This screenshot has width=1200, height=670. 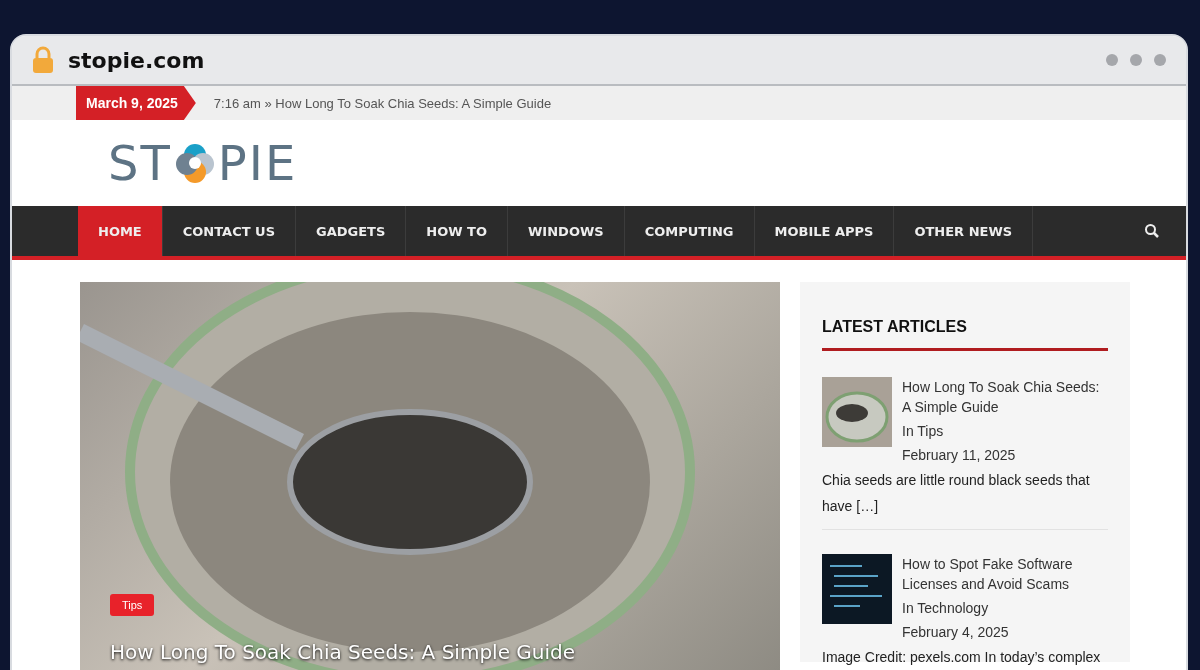 I want to click on article-category: In Technology, so click(x=1005, y=608).